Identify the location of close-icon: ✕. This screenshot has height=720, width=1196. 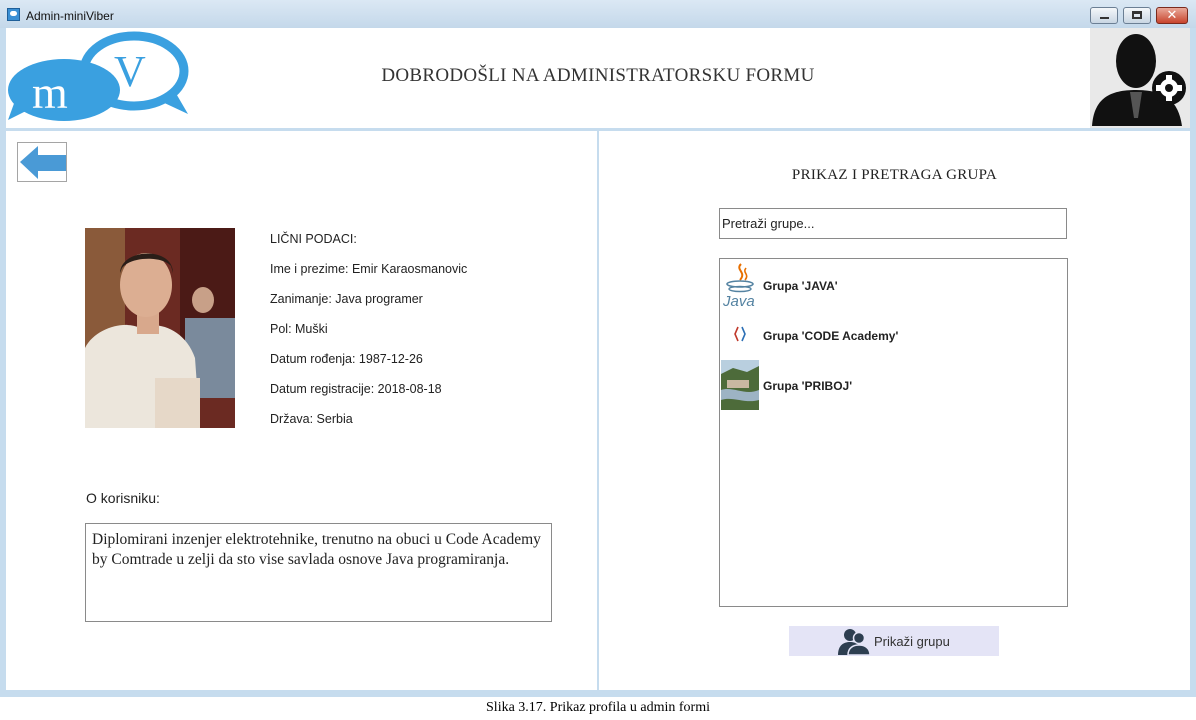
(1172, 15).